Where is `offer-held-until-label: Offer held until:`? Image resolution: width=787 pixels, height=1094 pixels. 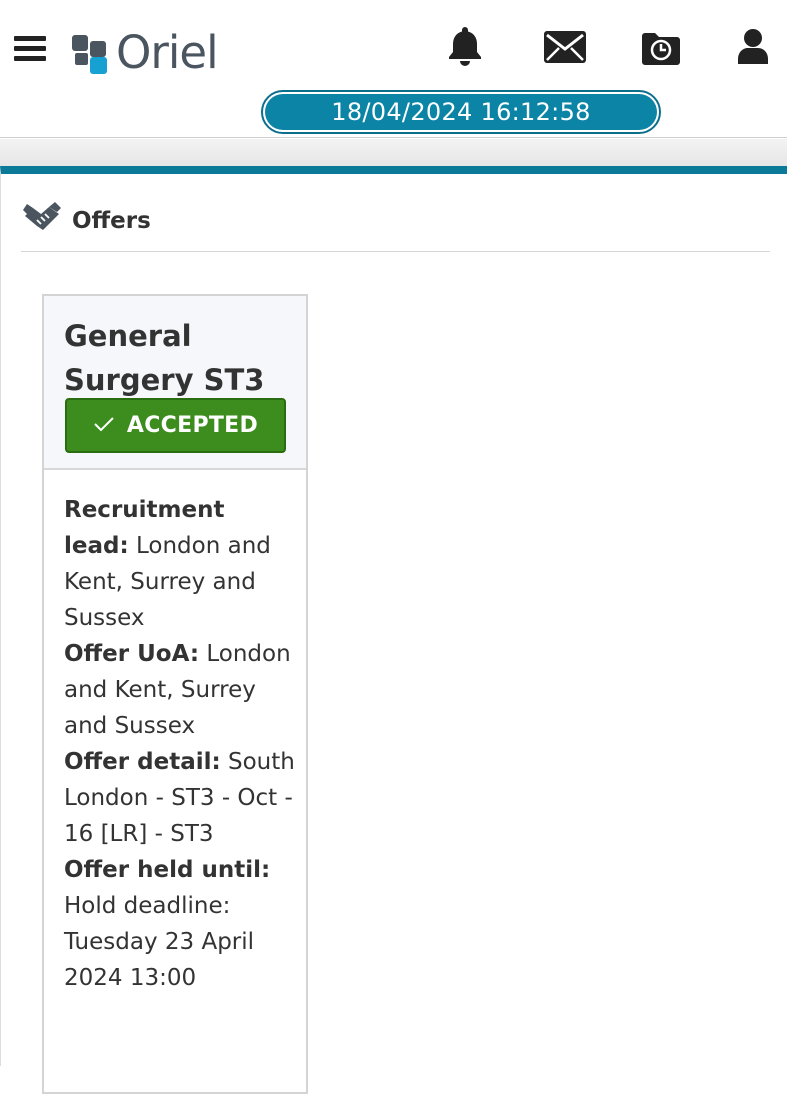
offer-held-until-label: Offer held until: is located at coordinates (167, 870).